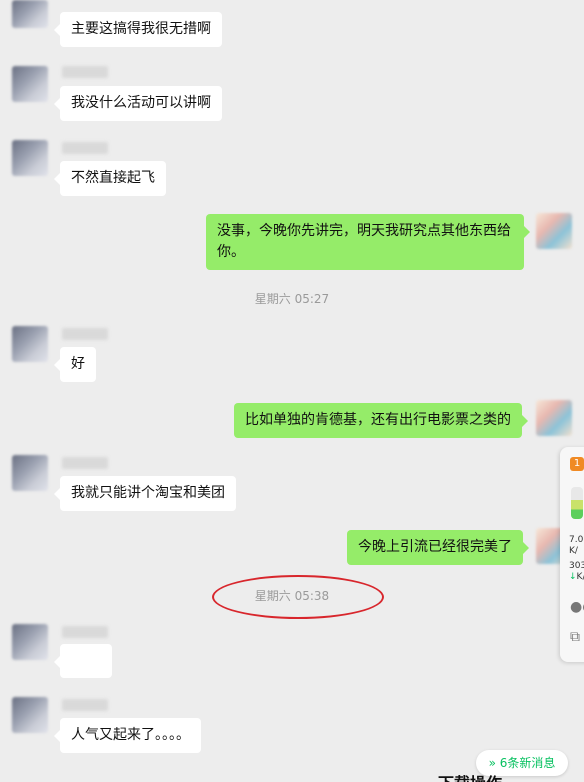  What do you see at coordinates (138, 29) in the screenshot?
I see `message-bubble: 主要这搞得我很无措啊` at bounding box center [138, 29].